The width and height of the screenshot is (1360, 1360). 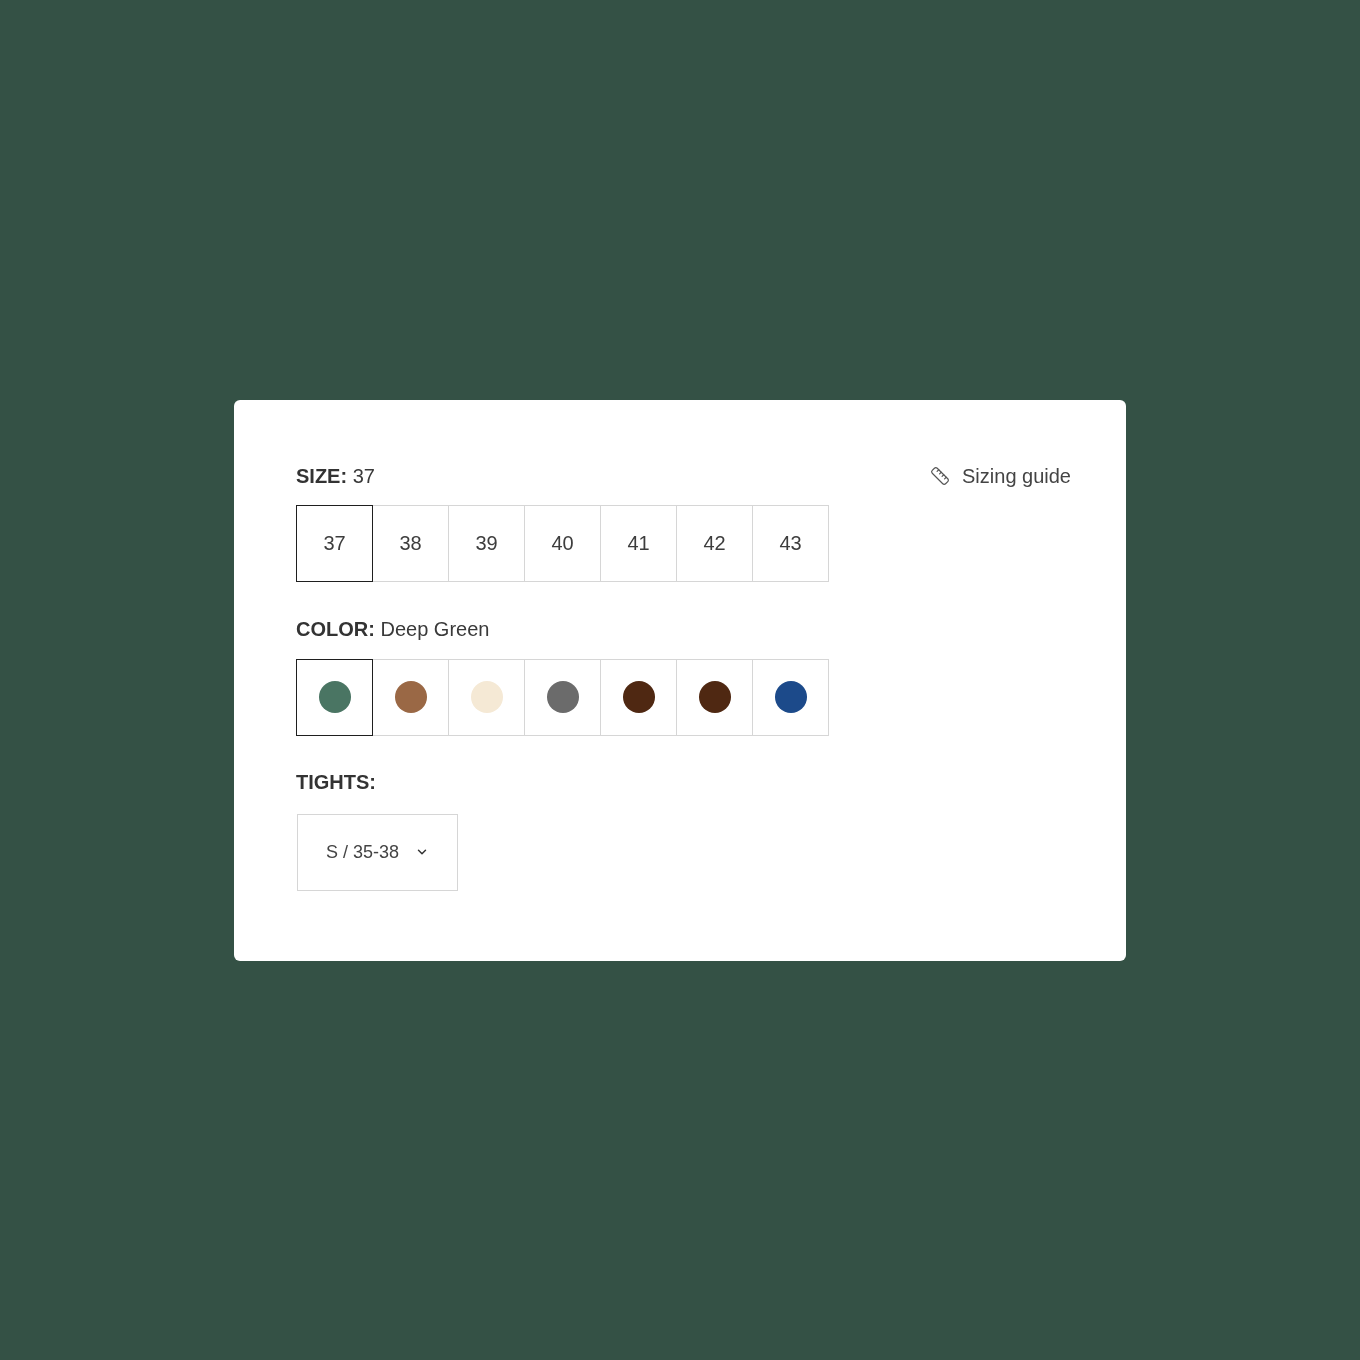 I want to click on size-option: 42, so click(x=714, y=543).